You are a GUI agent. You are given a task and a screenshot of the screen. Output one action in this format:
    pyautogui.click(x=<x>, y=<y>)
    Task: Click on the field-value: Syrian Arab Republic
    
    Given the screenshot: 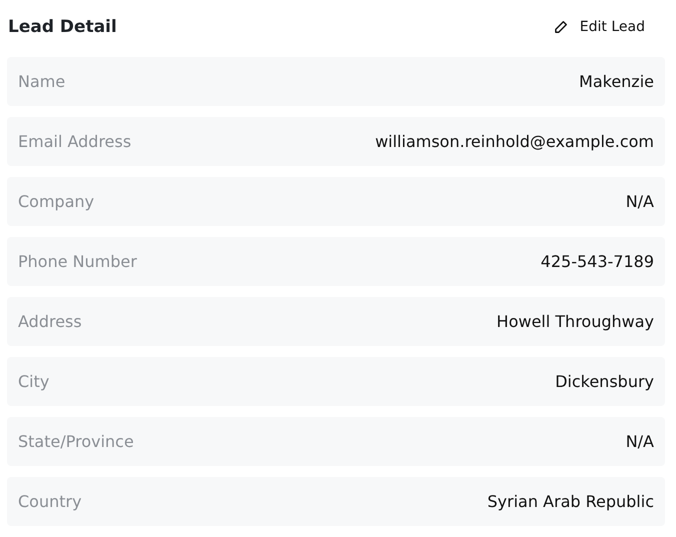 What is the action you would take?
    pyautogui.click(x=570, y=501)
    